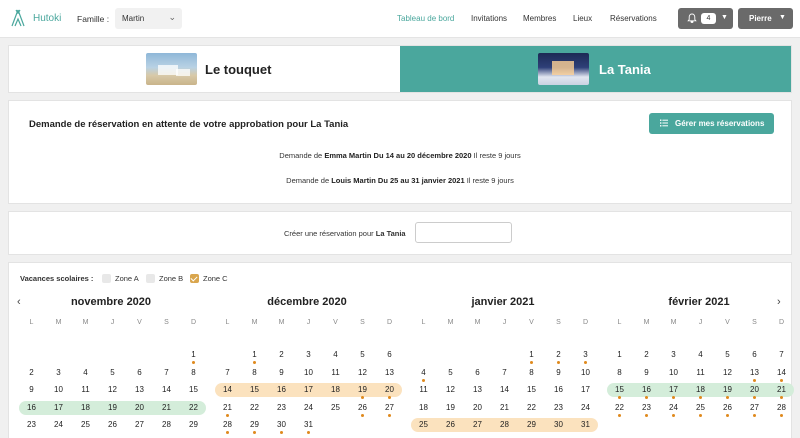 The width and height of the screenshot is (800, 438). Describe the element at coordinates (633, 18) in the screenshot. I see `nav-link-reservations: Réservations` at that location.